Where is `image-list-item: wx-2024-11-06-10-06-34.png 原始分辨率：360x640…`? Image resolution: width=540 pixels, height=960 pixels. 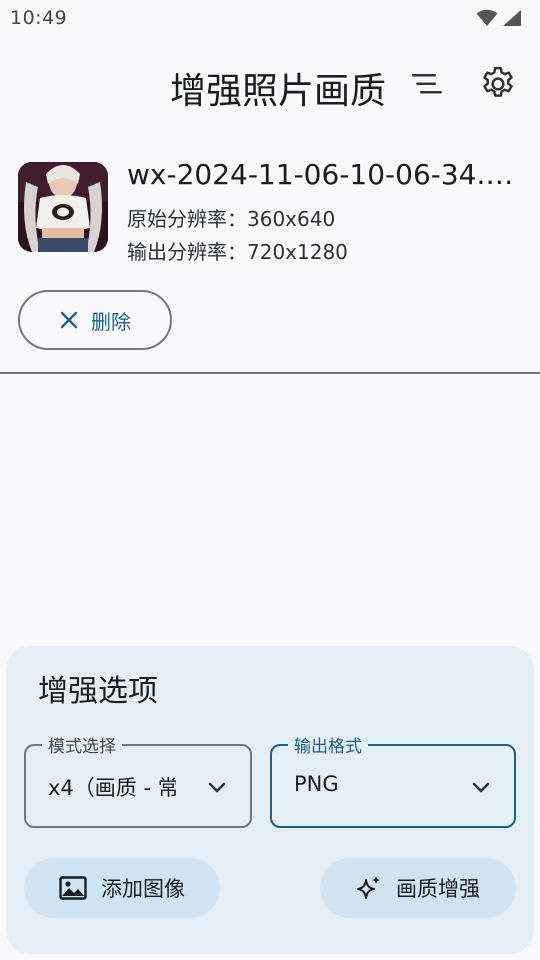
image-list-item: wx-2024-11-06-10-06-34.png 原始分辨率：360x640… is located at coordinates (273, 211).